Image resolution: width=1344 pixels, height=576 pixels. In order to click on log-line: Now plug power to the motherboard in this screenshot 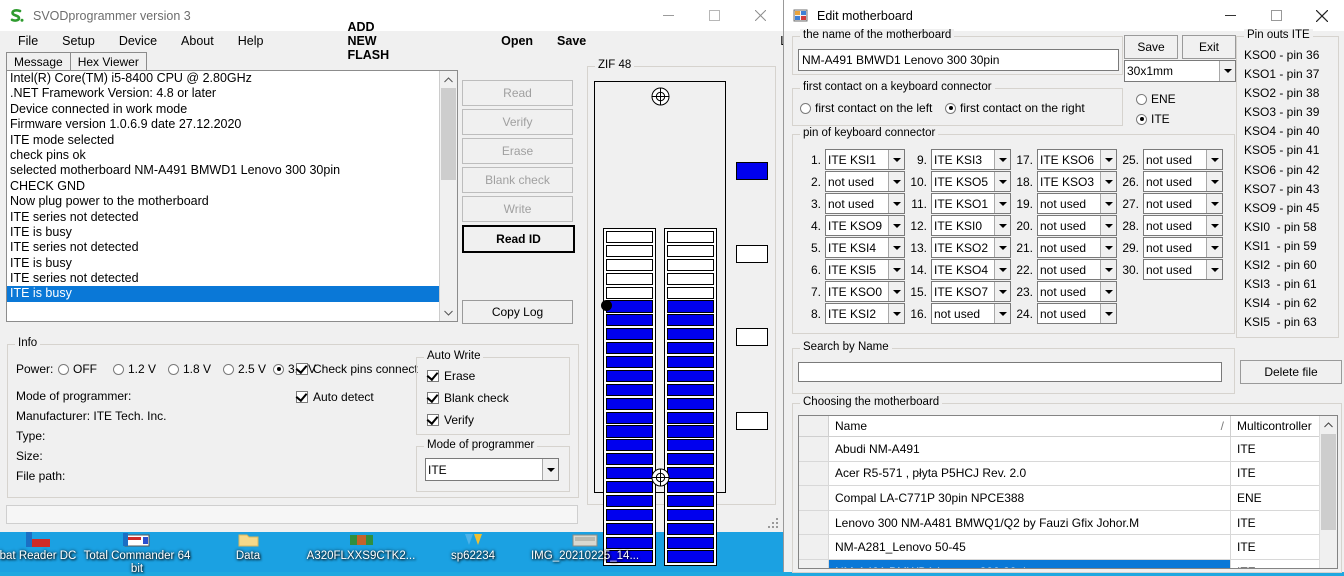, I will do `click(223, 201)`.